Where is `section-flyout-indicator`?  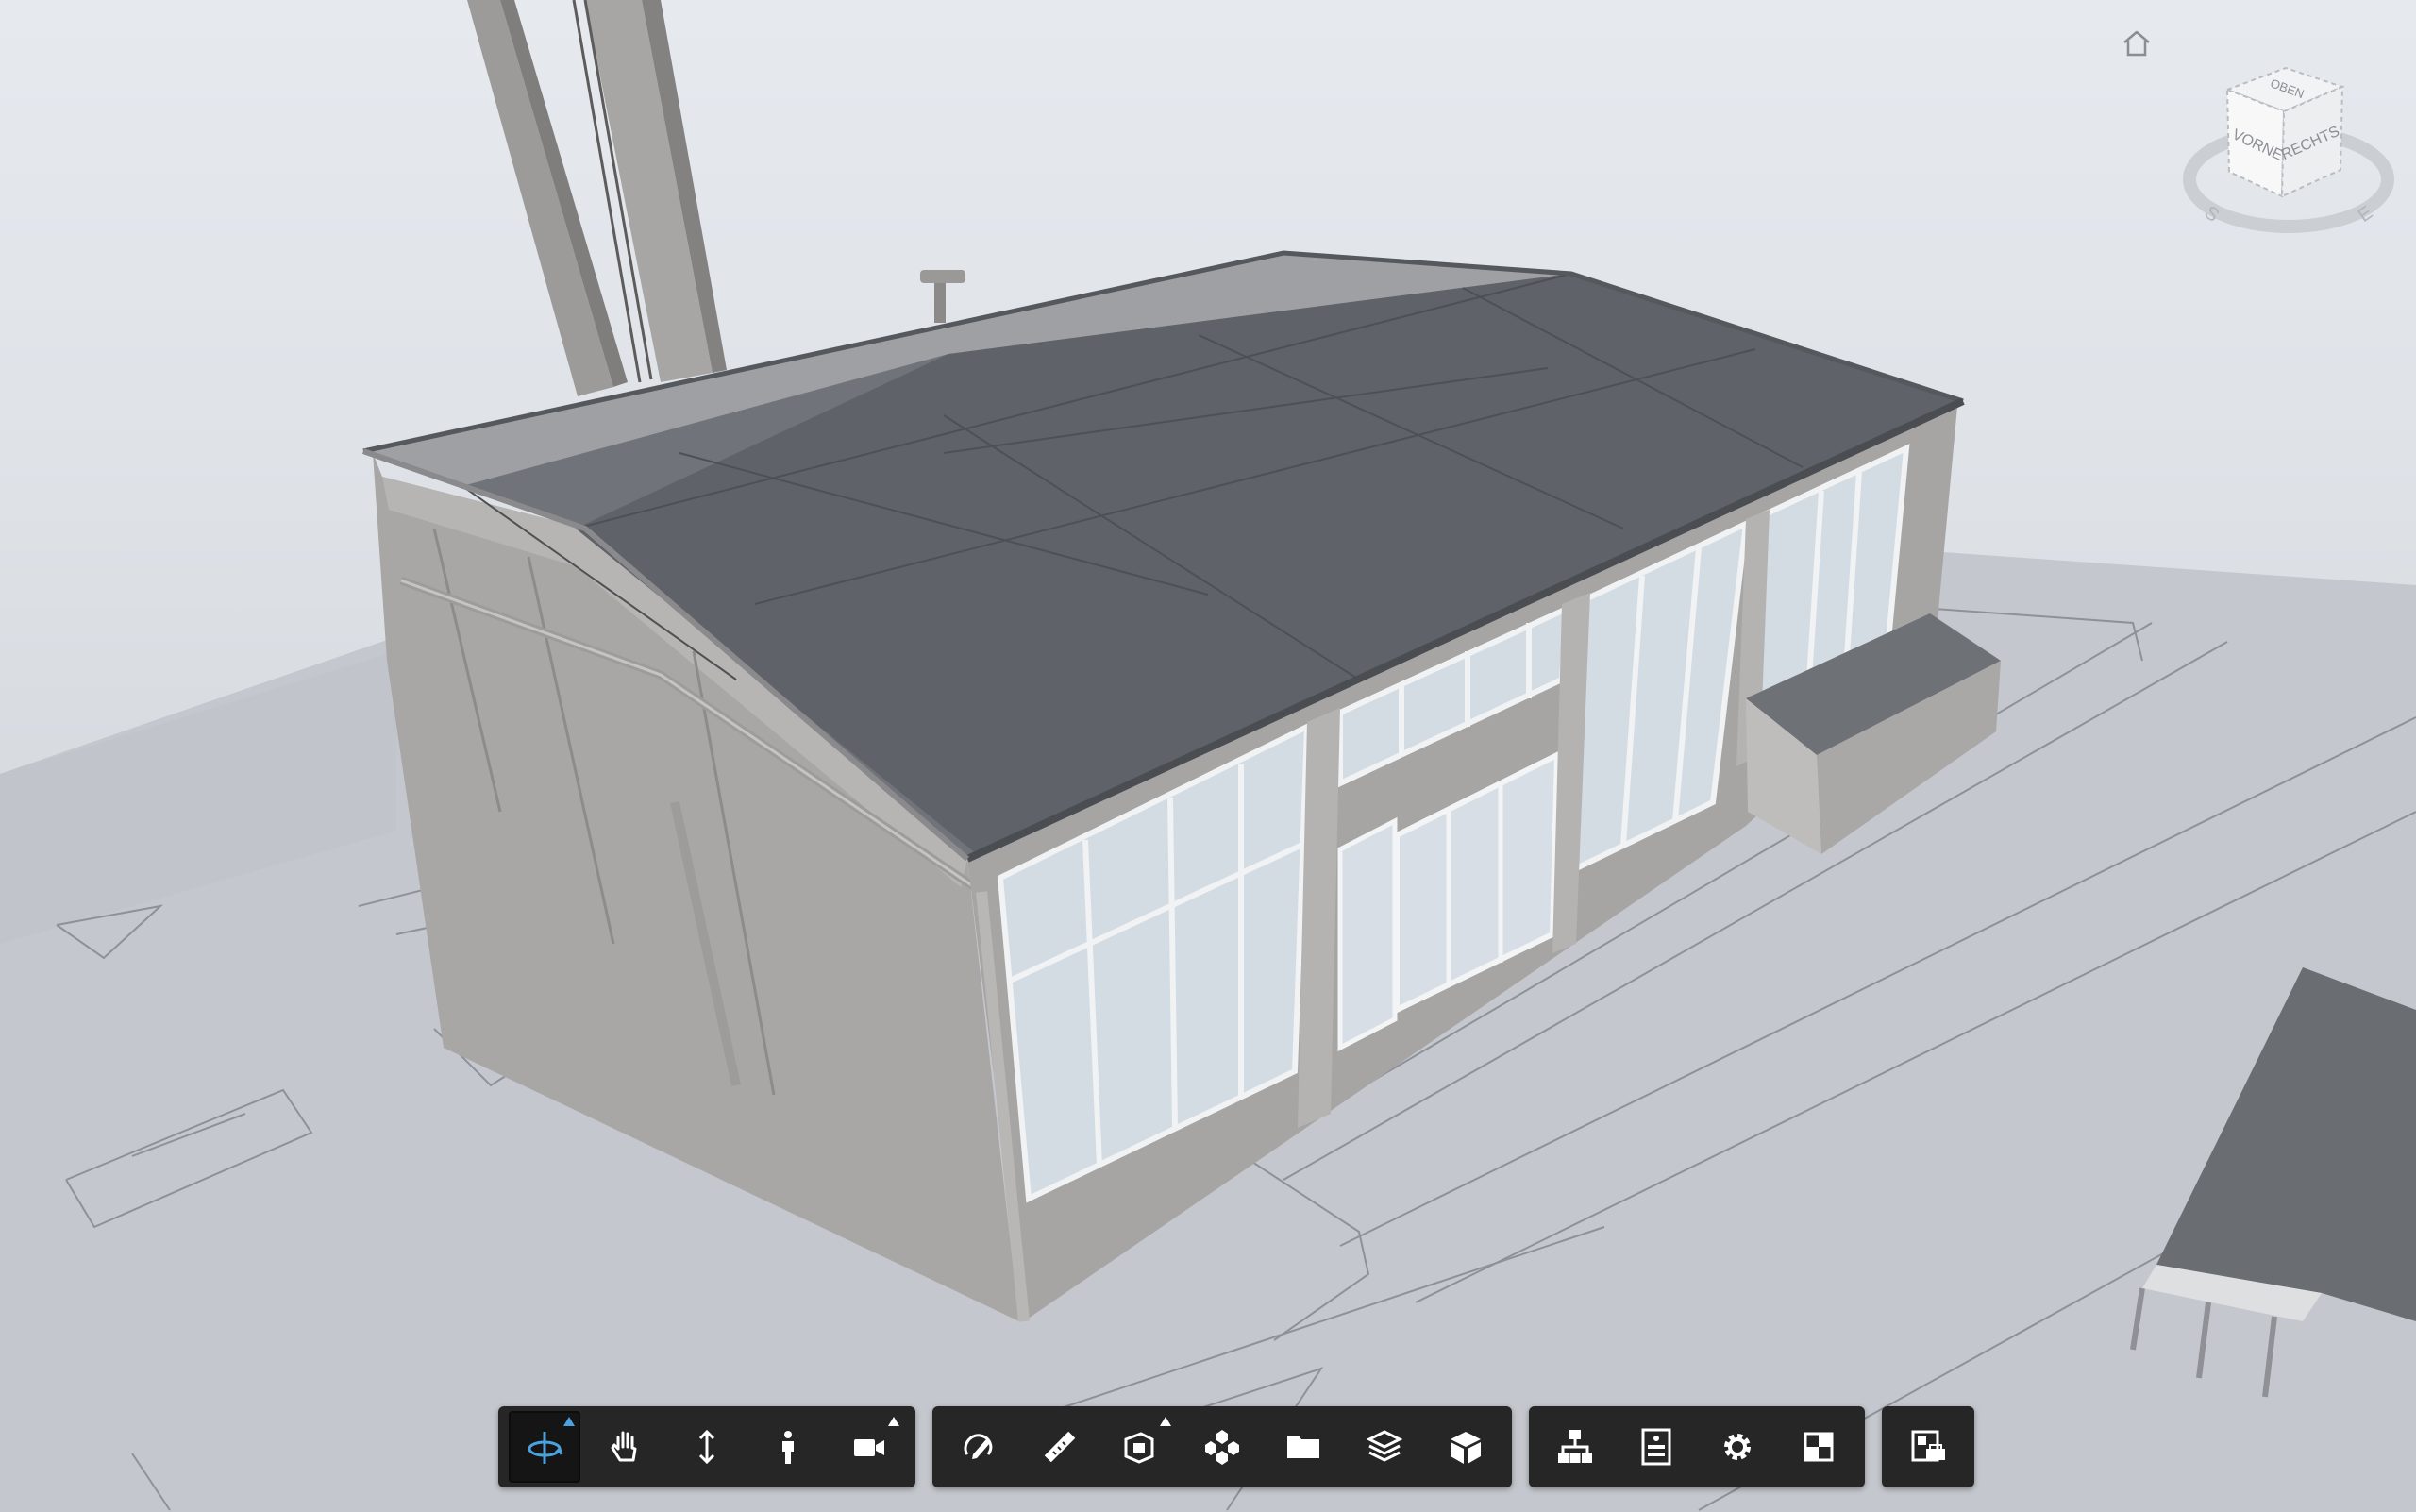 section-flyout-indicator is located at coordinates (1165, 1421).